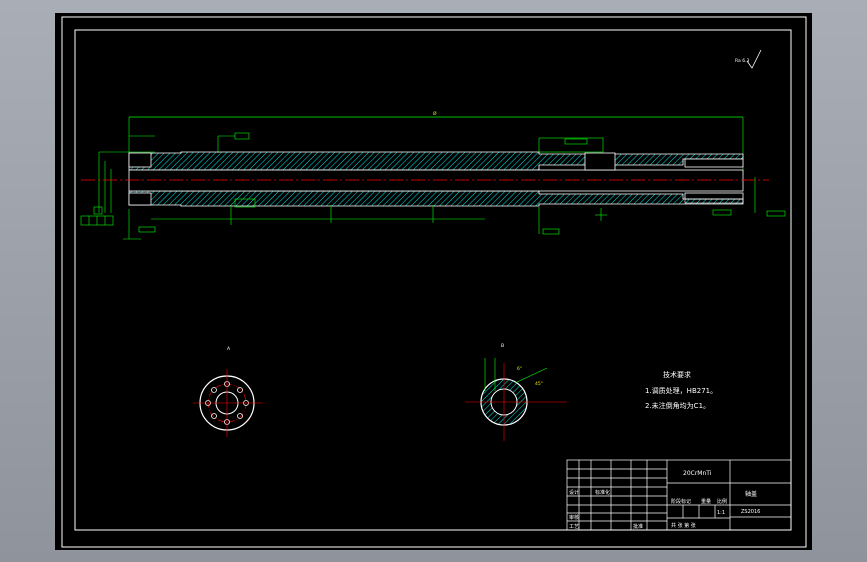  What do you see at coordinates (677, 405) in the screenshot?
I see `tech-req-item-2: 2.未注倒角均为C1。` at bounding box center [677, 405].